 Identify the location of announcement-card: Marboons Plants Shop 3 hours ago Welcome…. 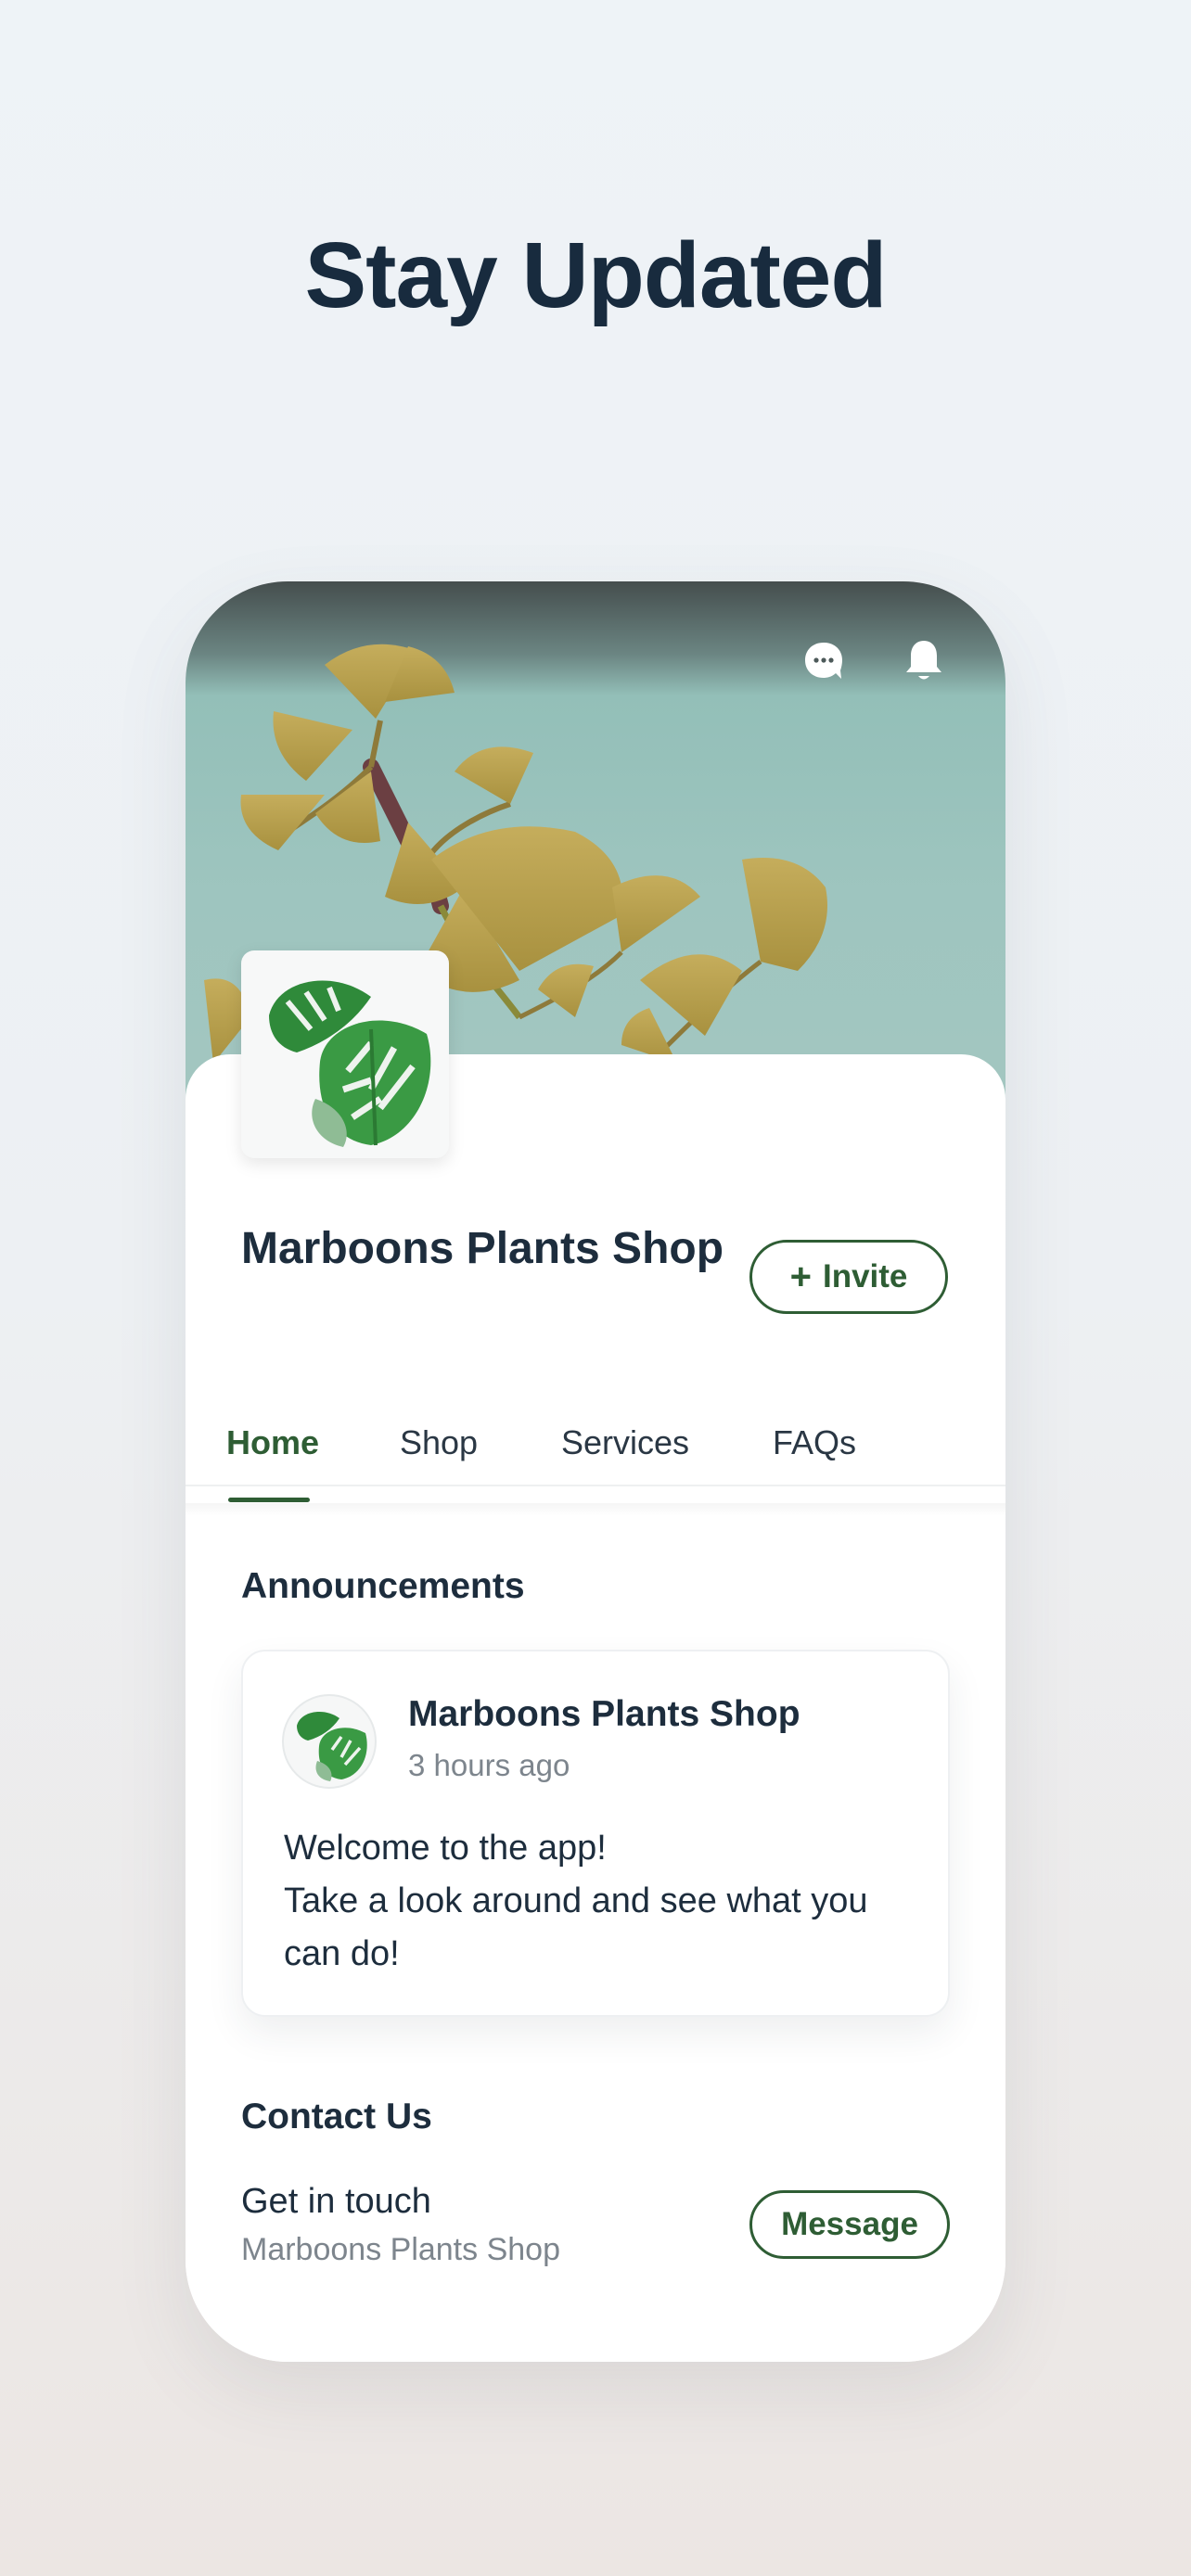
(595, 1833).